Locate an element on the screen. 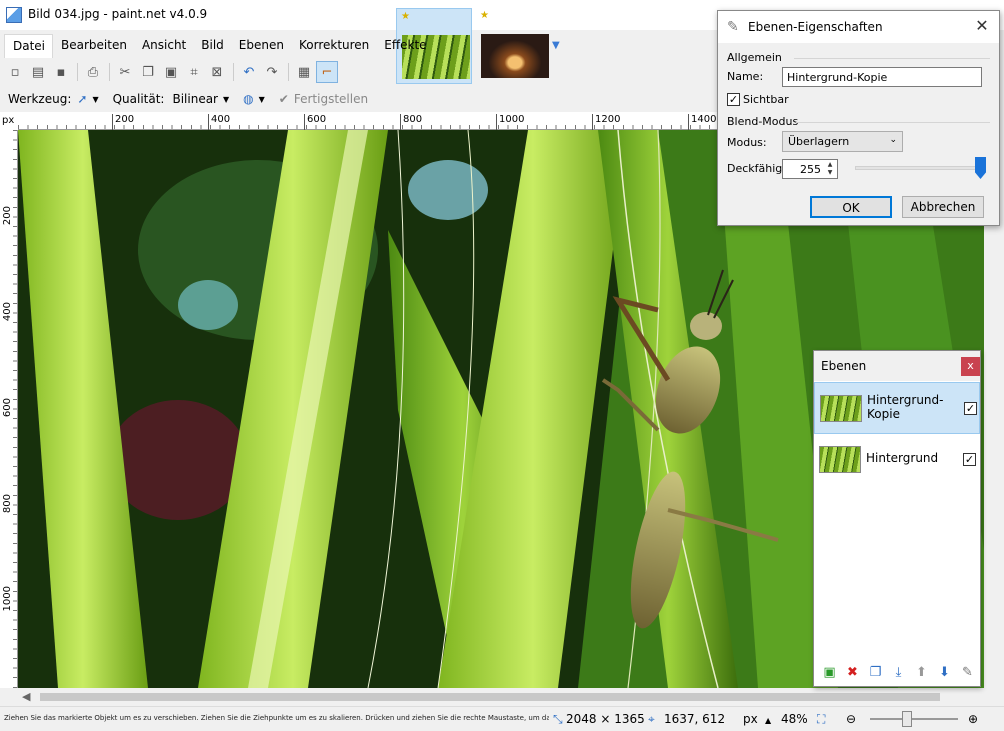  merge-layer-down-icon: ⤓ is located at coordinates (898, 674).